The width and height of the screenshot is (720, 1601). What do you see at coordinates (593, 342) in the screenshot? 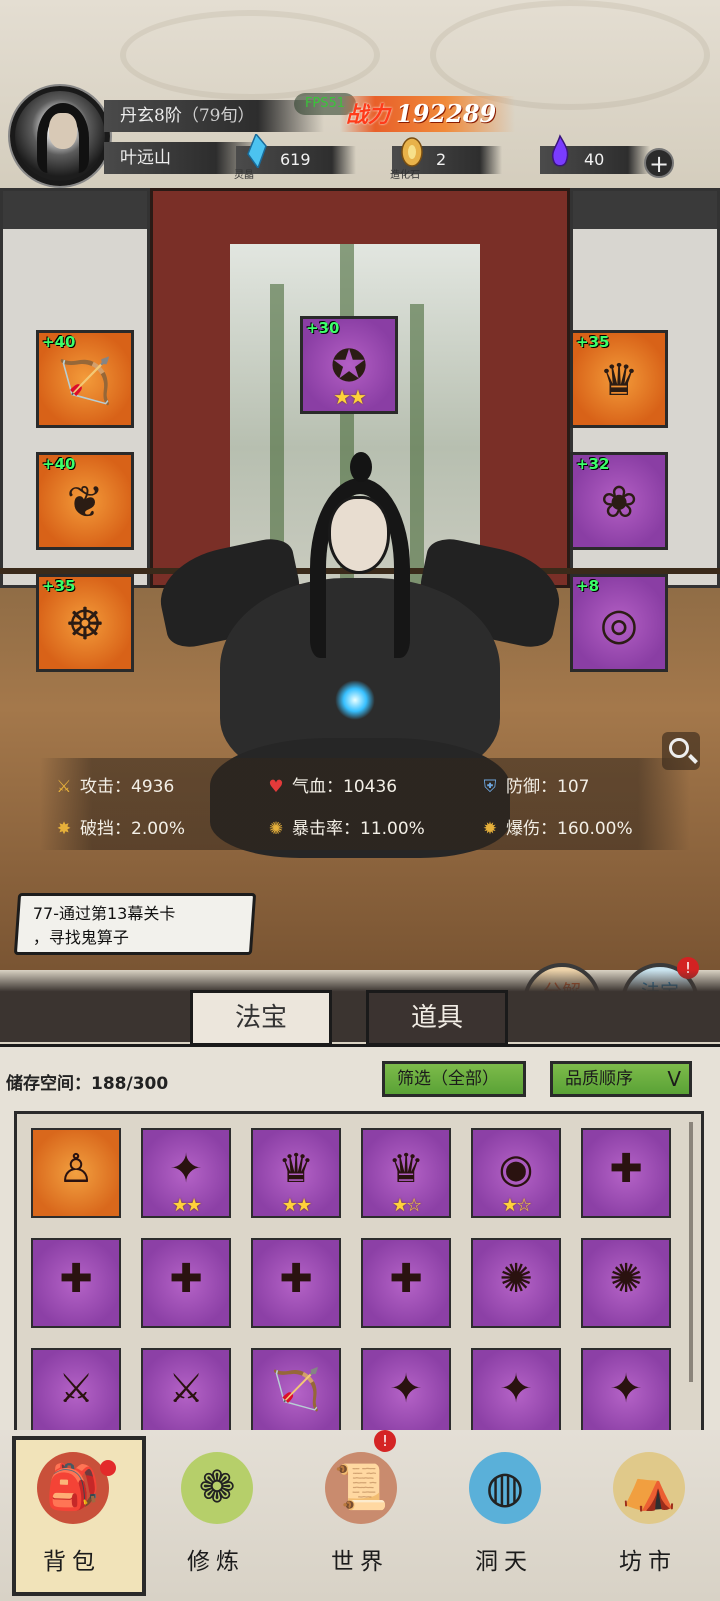
I see `equip-level: +35` at bounding box center [593, 342].